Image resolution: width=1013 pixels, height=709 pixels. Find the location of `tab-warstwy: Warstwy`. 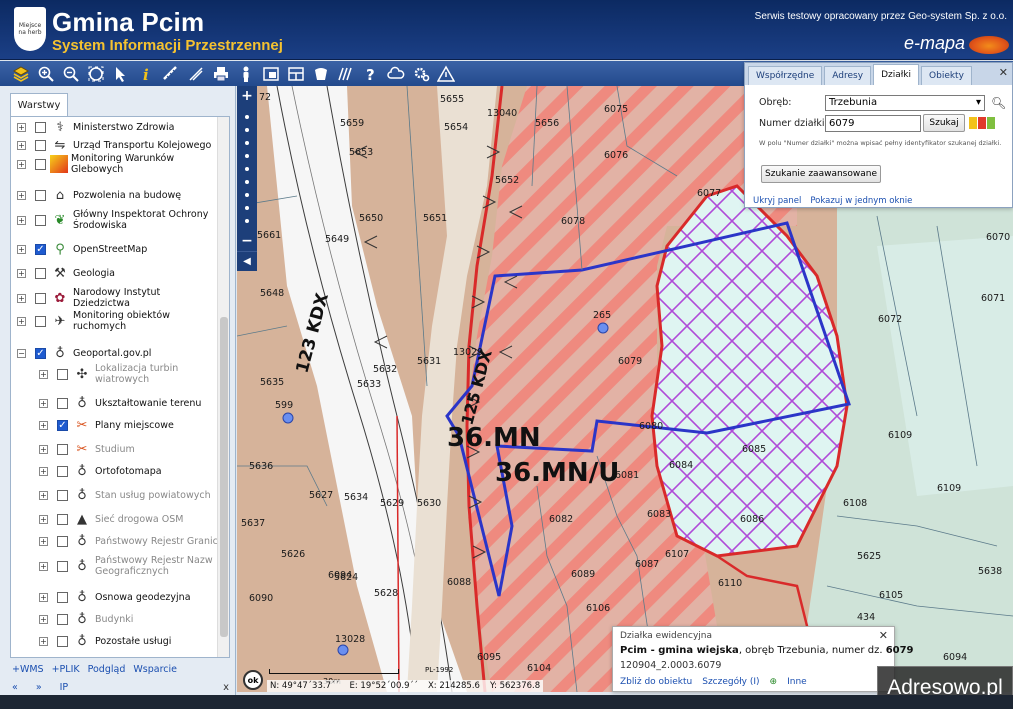

tab-warstwy: Warstwy is located at coordinates (39, 105).